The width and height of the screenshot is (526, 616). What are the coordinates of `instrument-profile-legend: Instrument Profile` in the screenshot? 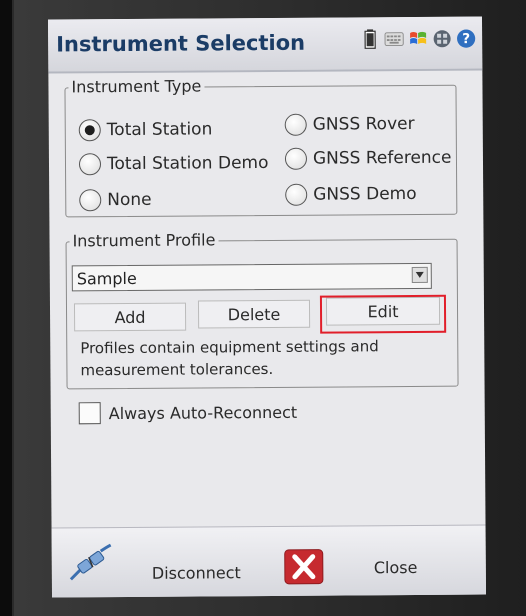 It's located at (144, 240).